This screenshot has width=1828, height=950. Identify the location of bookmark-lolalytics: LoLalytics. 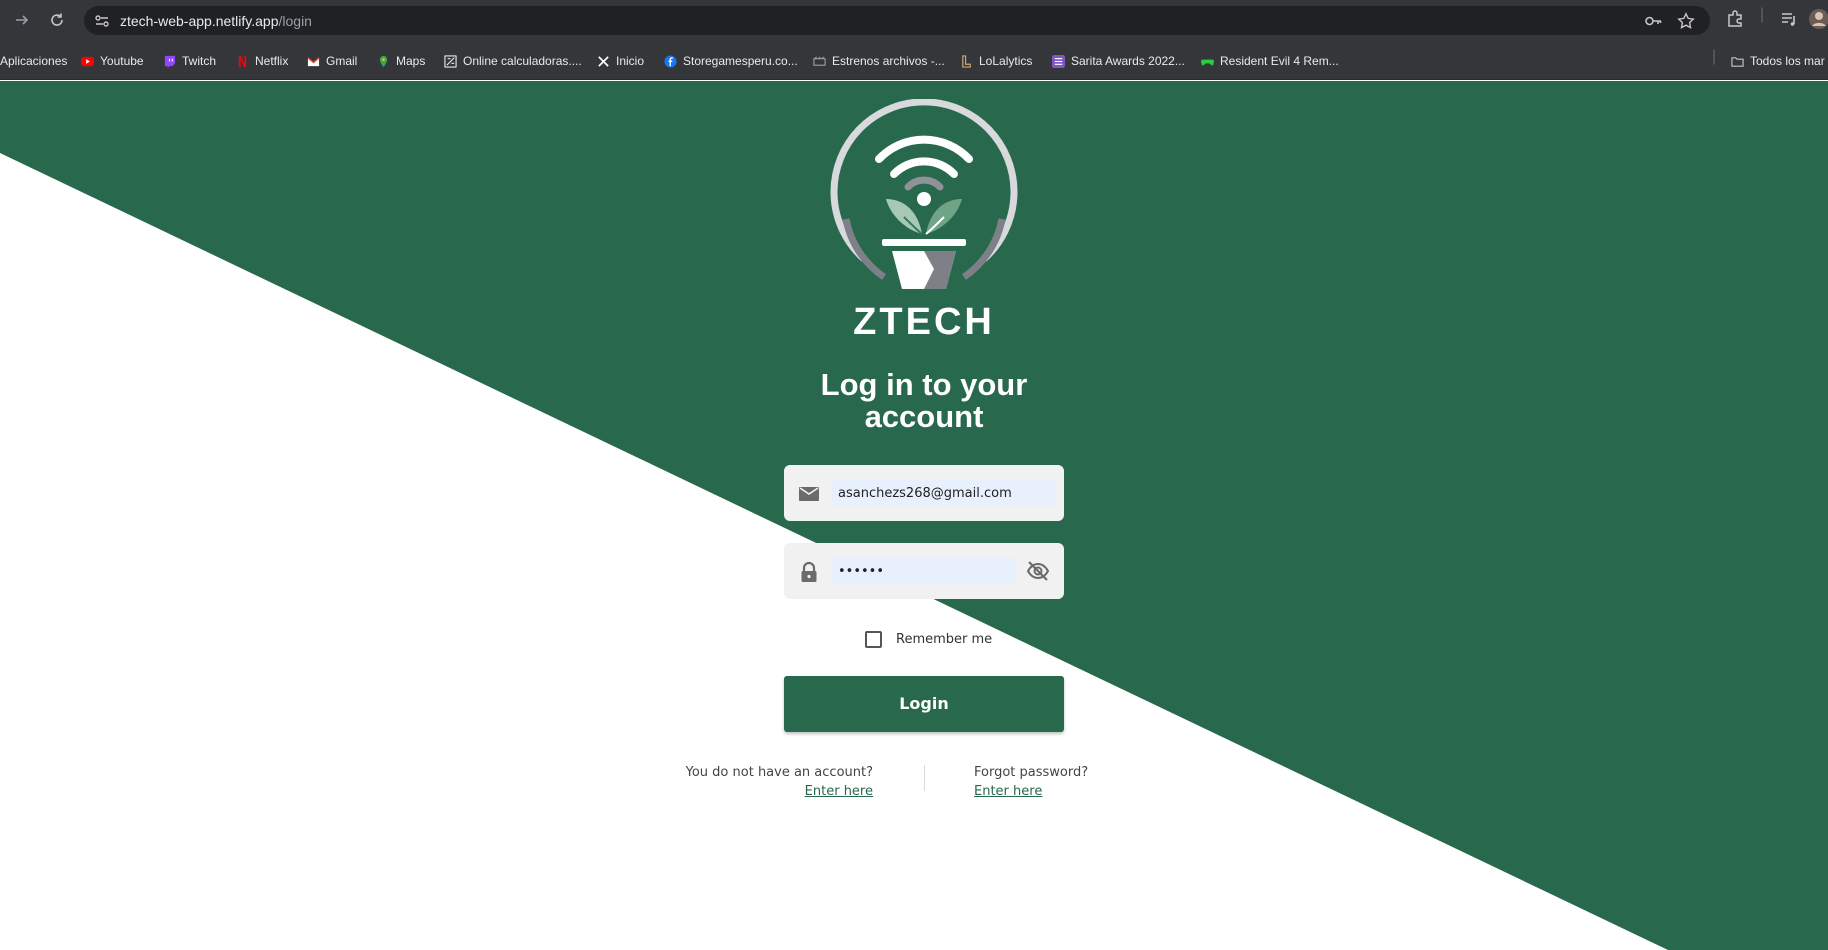
(996, 61).